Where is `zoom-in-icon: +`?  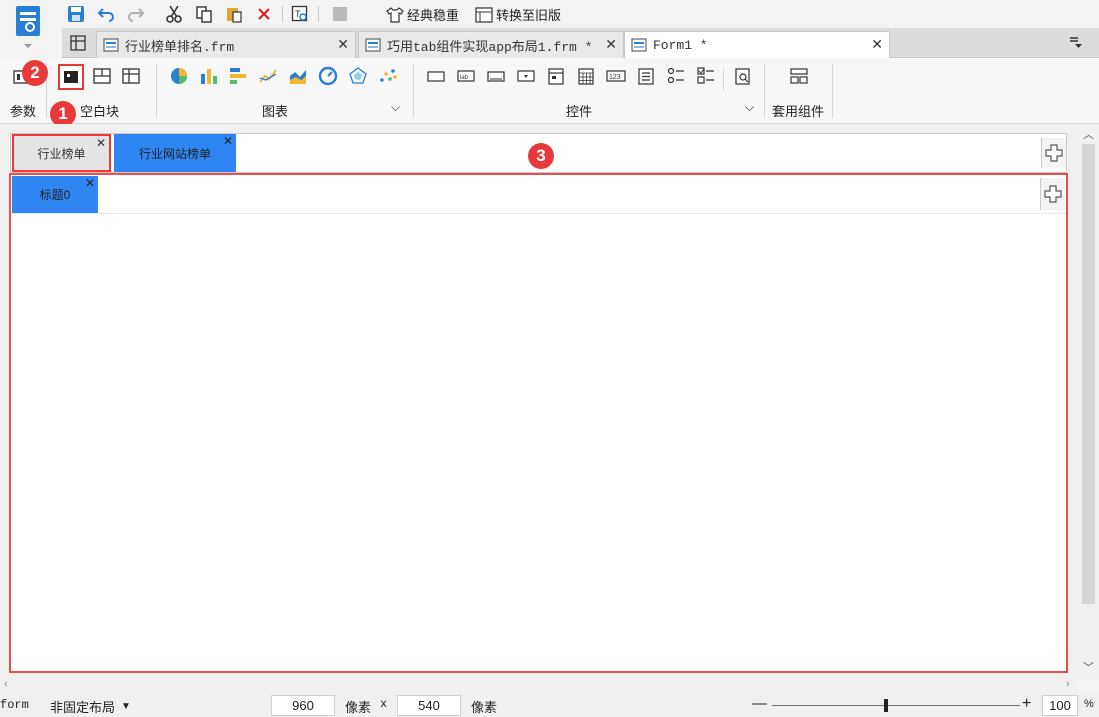 zoom-in-icon: + is located at coordinates (1026, 704).